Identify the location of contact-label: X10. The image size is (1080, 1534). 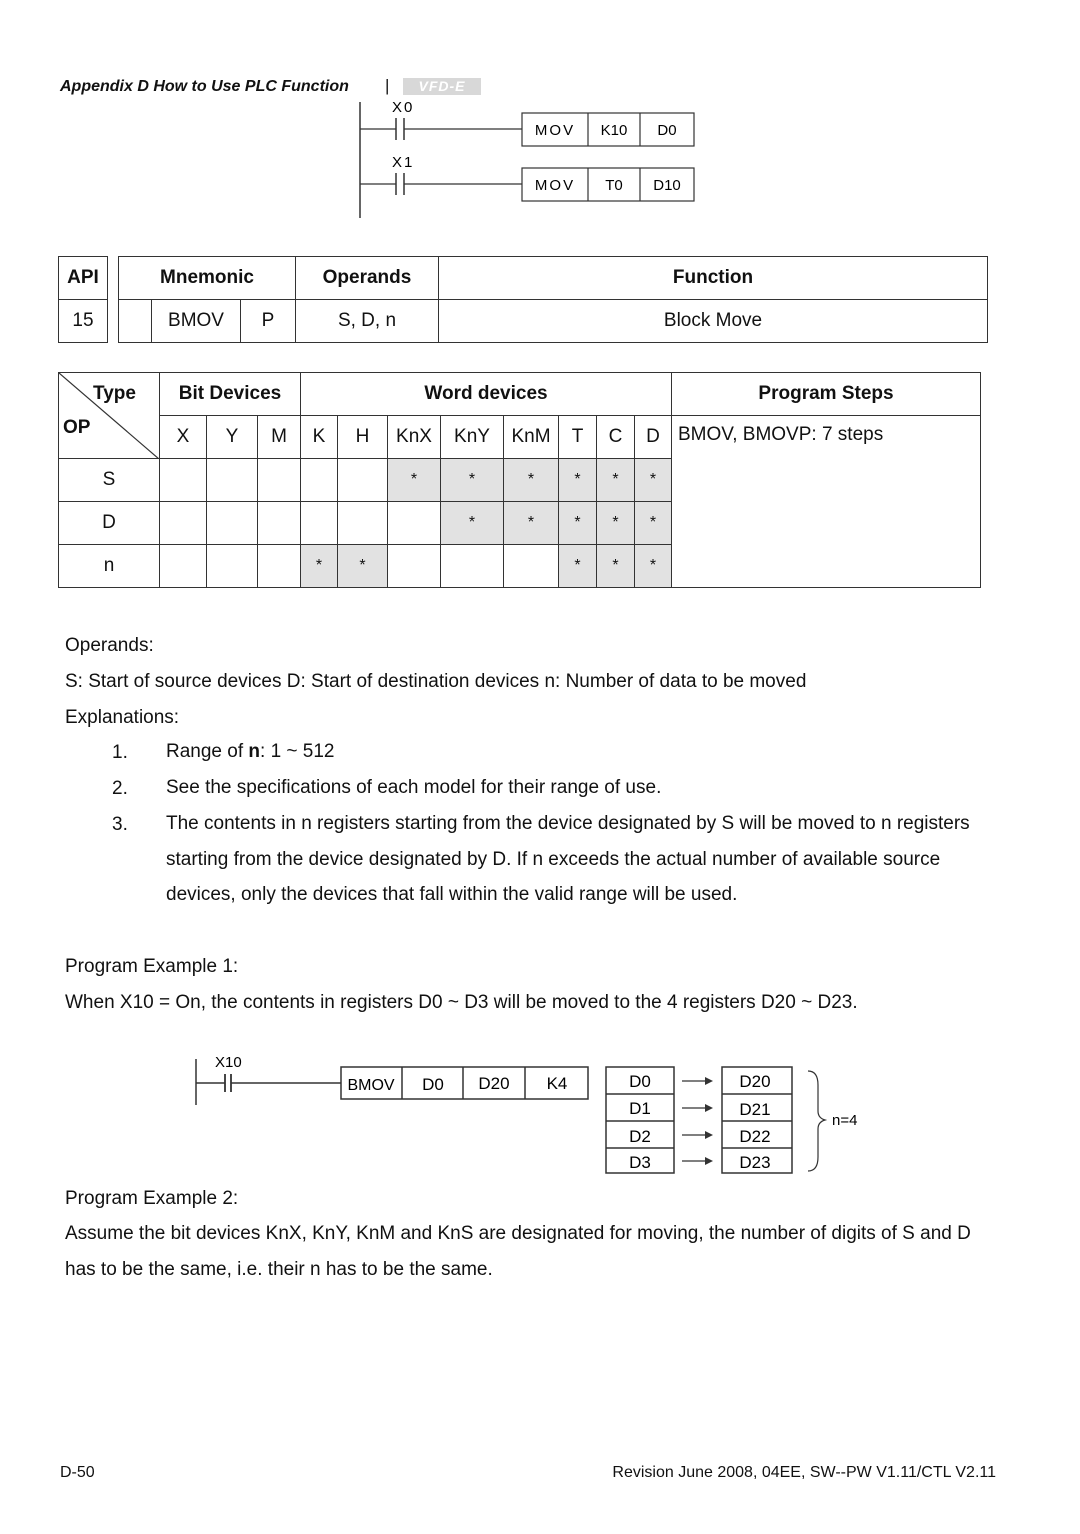
(228, 1062).